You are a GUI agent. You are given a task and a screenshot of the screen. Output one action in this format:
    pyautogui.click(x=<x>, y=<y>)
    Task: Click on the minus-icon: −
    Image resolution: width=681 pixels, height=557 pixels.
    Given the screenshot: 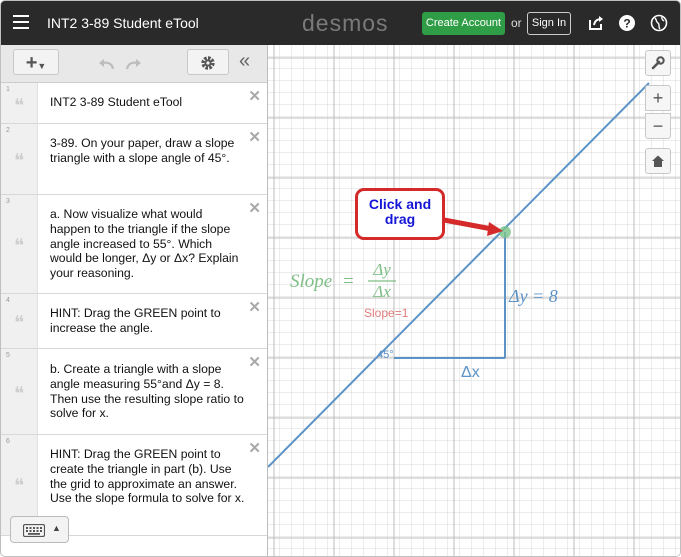 What is the action you would take?
    pyautogui.click(x=658, y=126)
    